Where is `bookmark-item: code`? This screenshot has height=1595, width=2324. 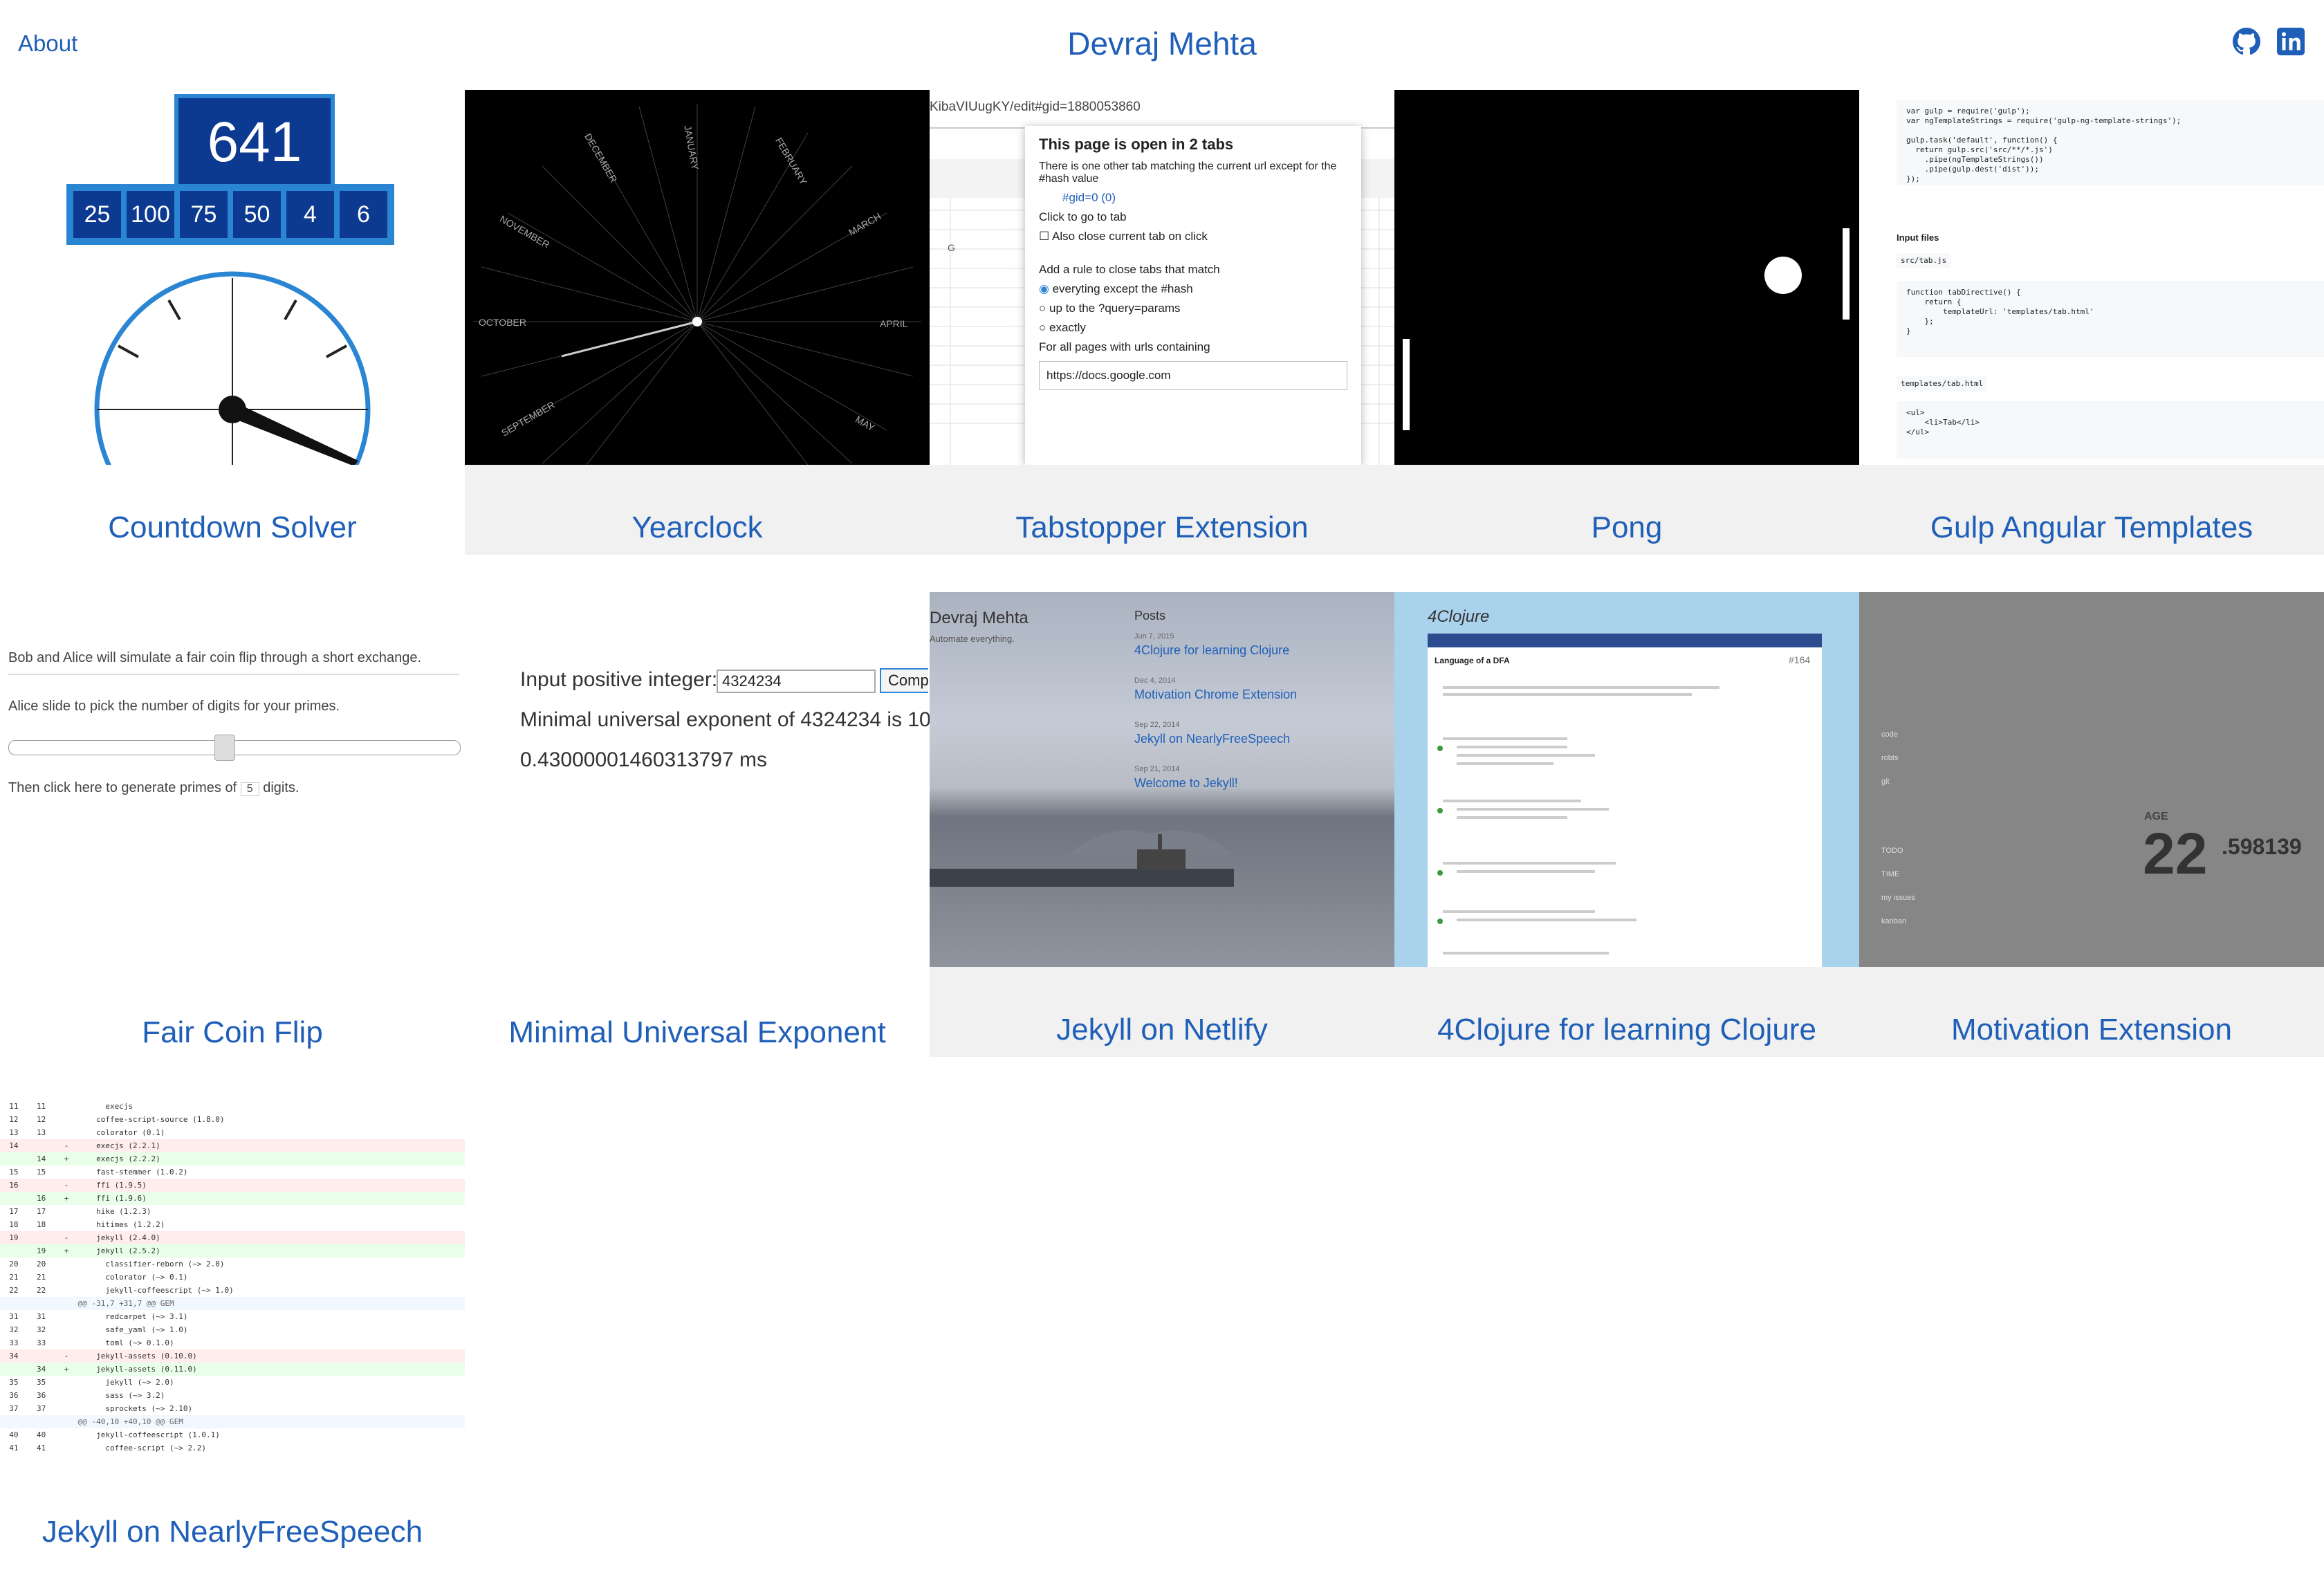
bookmark-item: code is located at coordinates (1889, 735).